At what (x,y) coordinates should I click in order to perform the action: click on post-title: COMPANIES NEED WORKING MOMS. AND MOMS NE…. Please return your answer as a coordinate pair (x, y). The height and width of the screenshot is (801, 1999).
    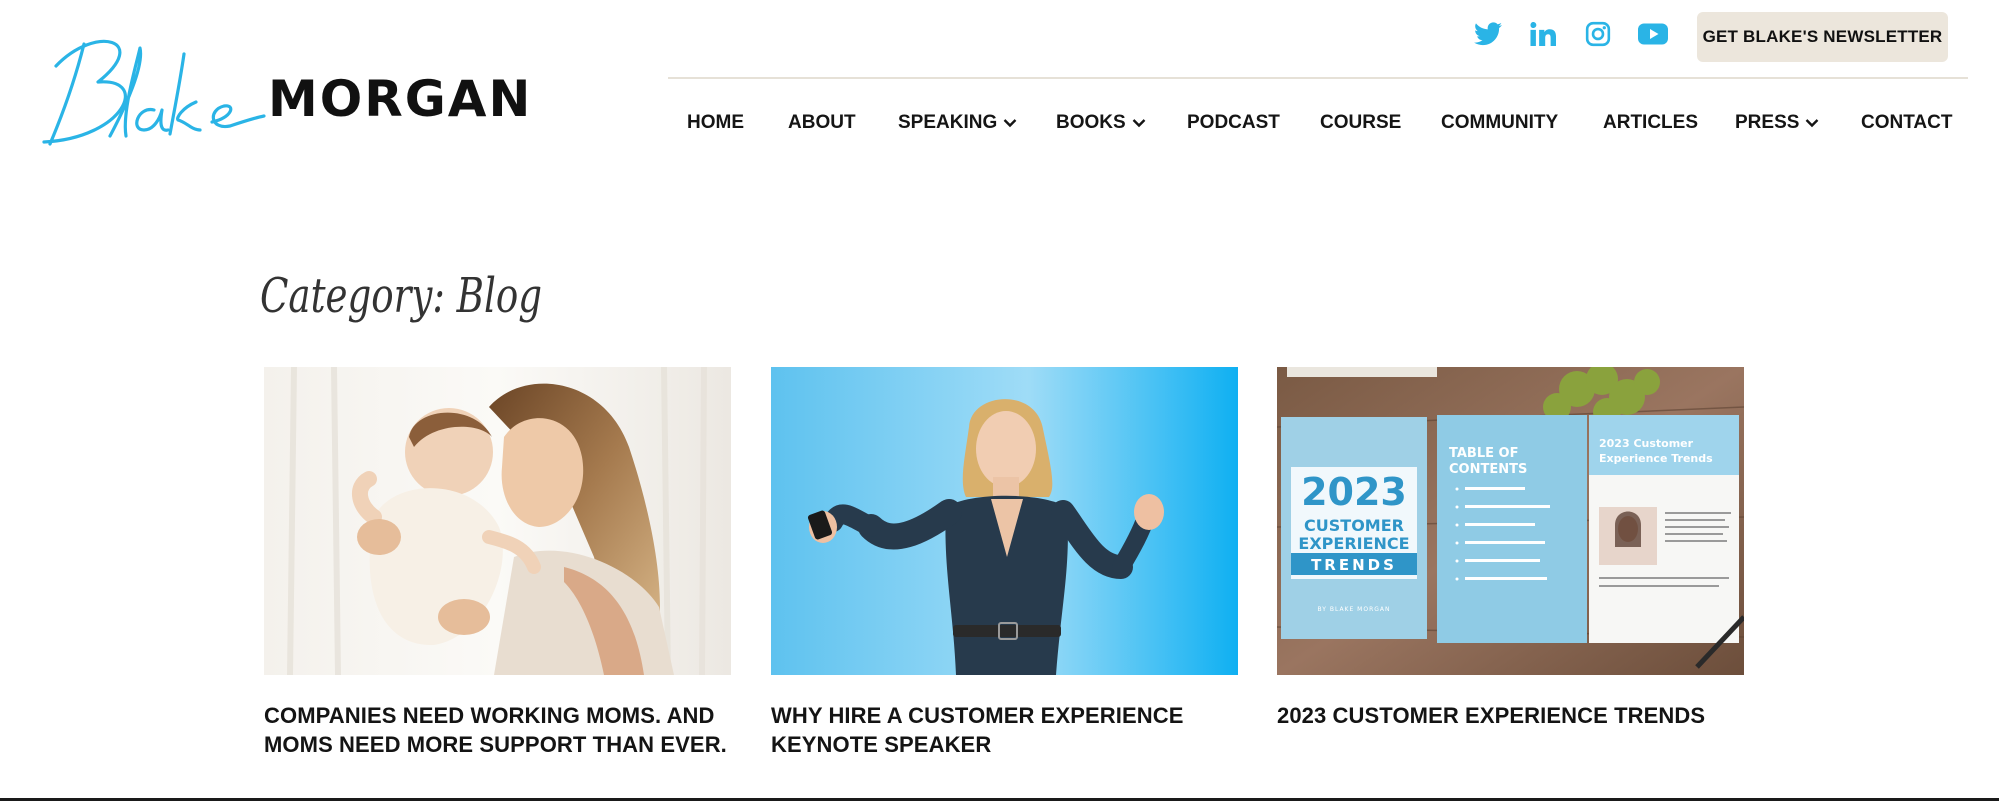
    Looking at the image, I should click on (497, 730).